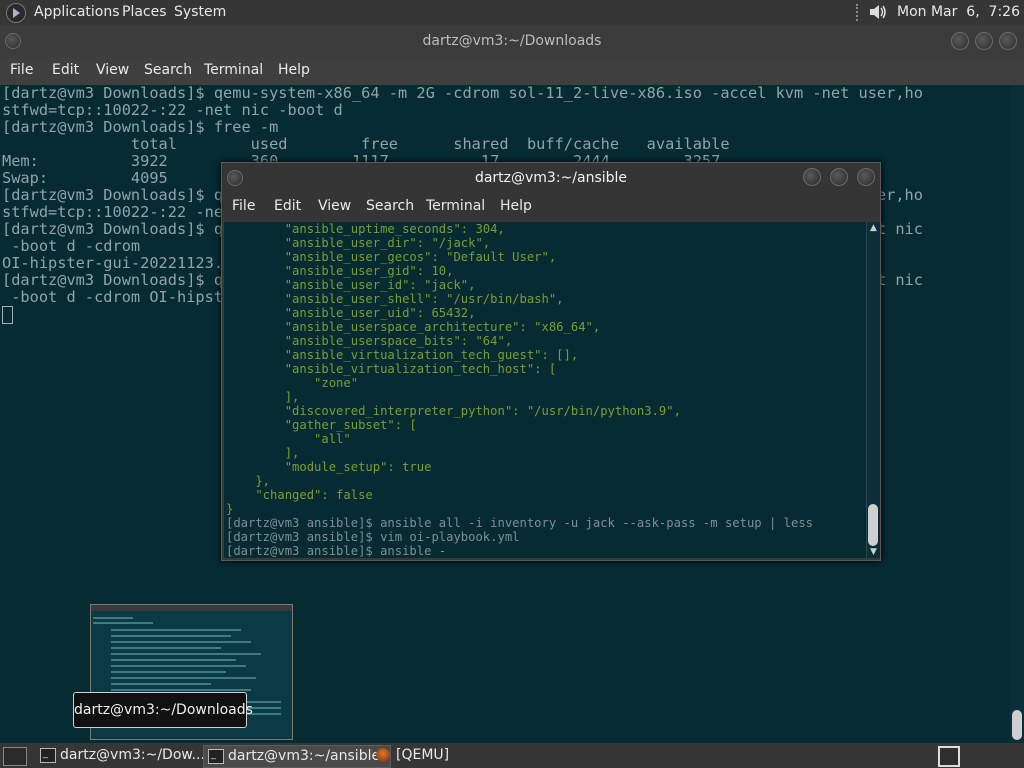 This screenshot has height=768, width=1024. Describe the element at coordinates (873, 228) in the screenshot. I see `scroll-up-icon: ▲` at that location.